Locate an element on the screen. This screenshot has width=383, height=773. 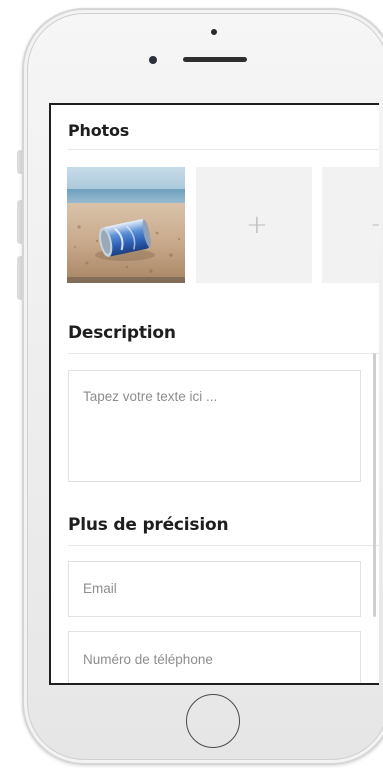
proximity-sensor is located at coordinates (214, 32).